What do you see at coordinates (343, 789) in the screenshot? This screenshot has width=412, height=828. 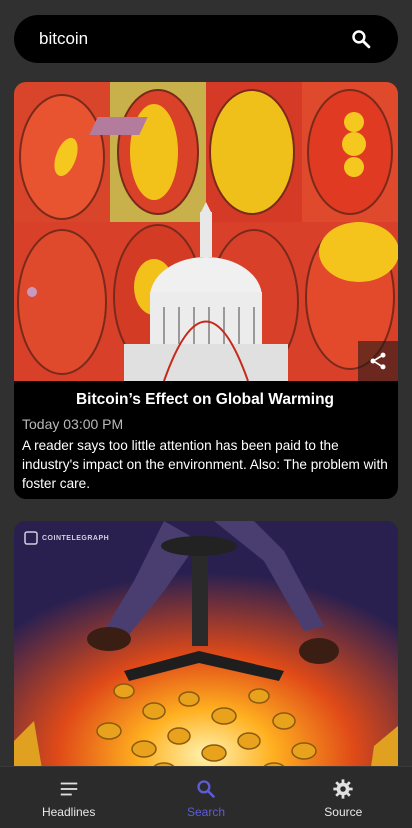 I see `gear-icon` at bounding box center [343, 789].